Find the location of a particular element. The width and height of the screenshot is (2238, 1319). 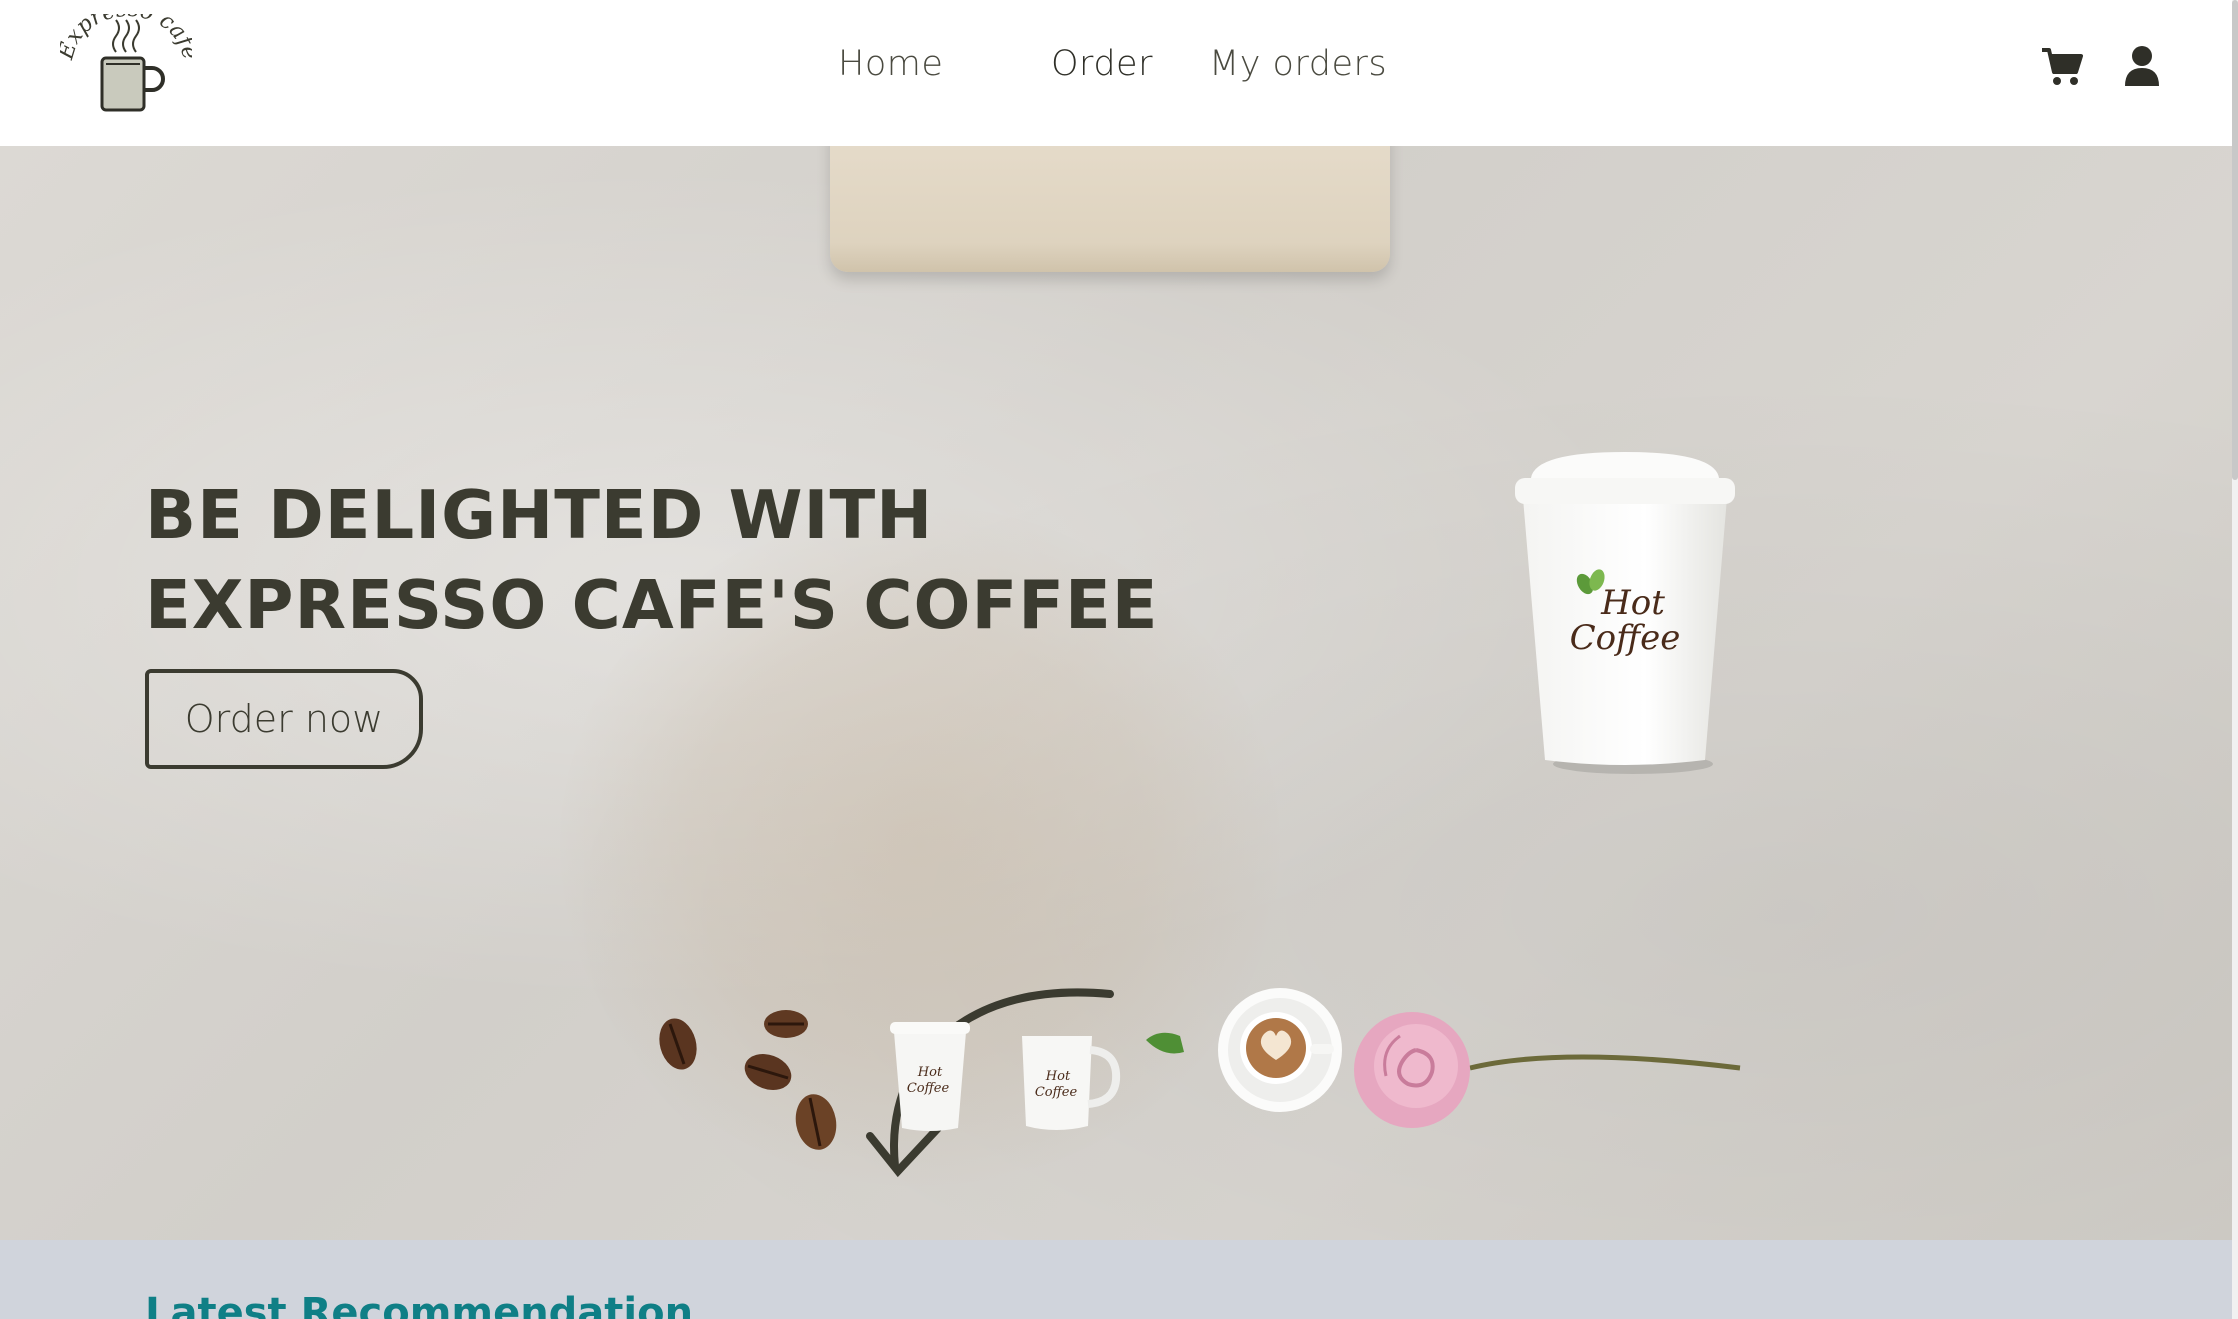

logo-icon: Expresso cafe is located at coordinates (127, 56).